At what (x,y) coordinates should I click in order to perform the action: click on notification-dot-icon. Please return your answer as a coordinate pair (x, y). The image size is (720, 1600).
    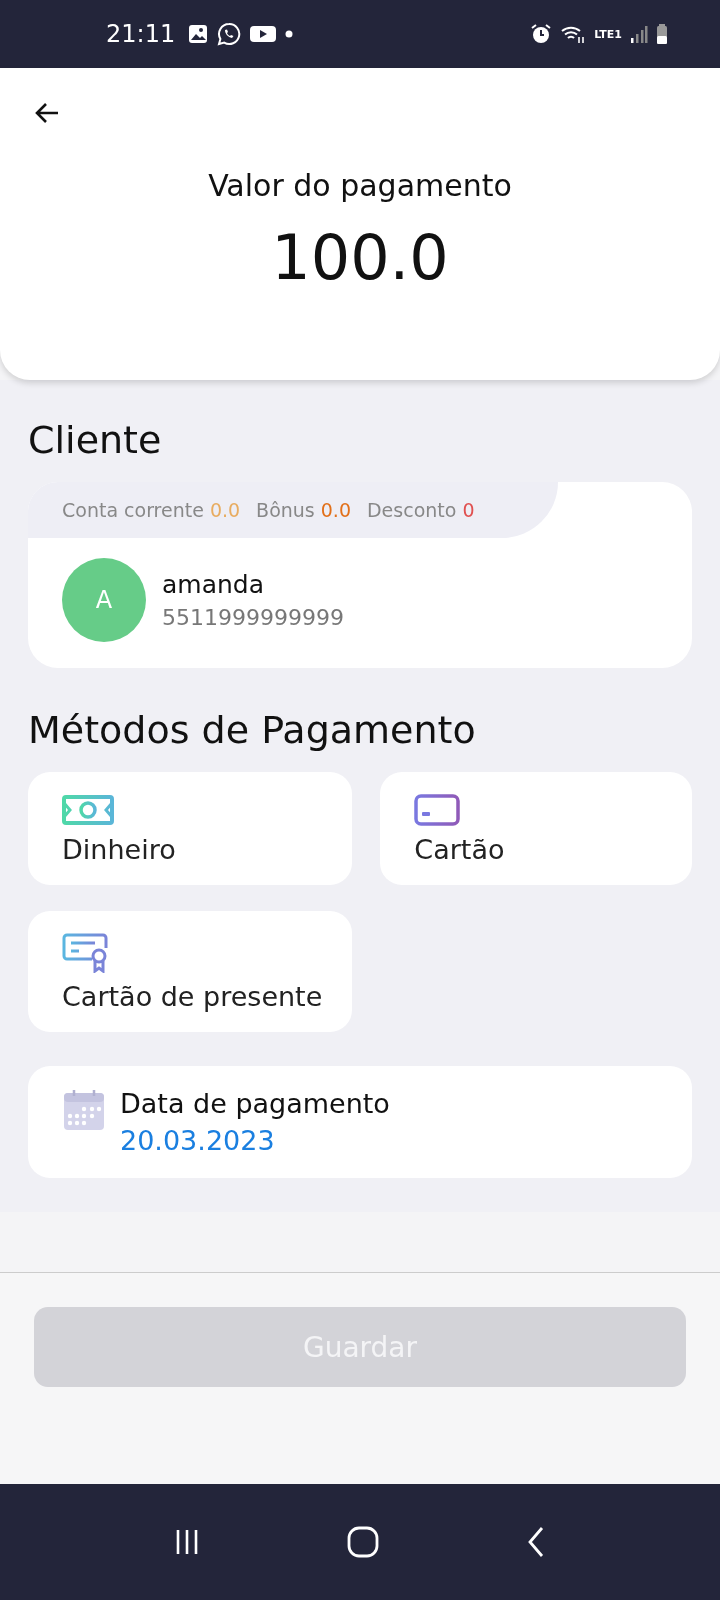
    Looking at the image, I should click on (289, 34).